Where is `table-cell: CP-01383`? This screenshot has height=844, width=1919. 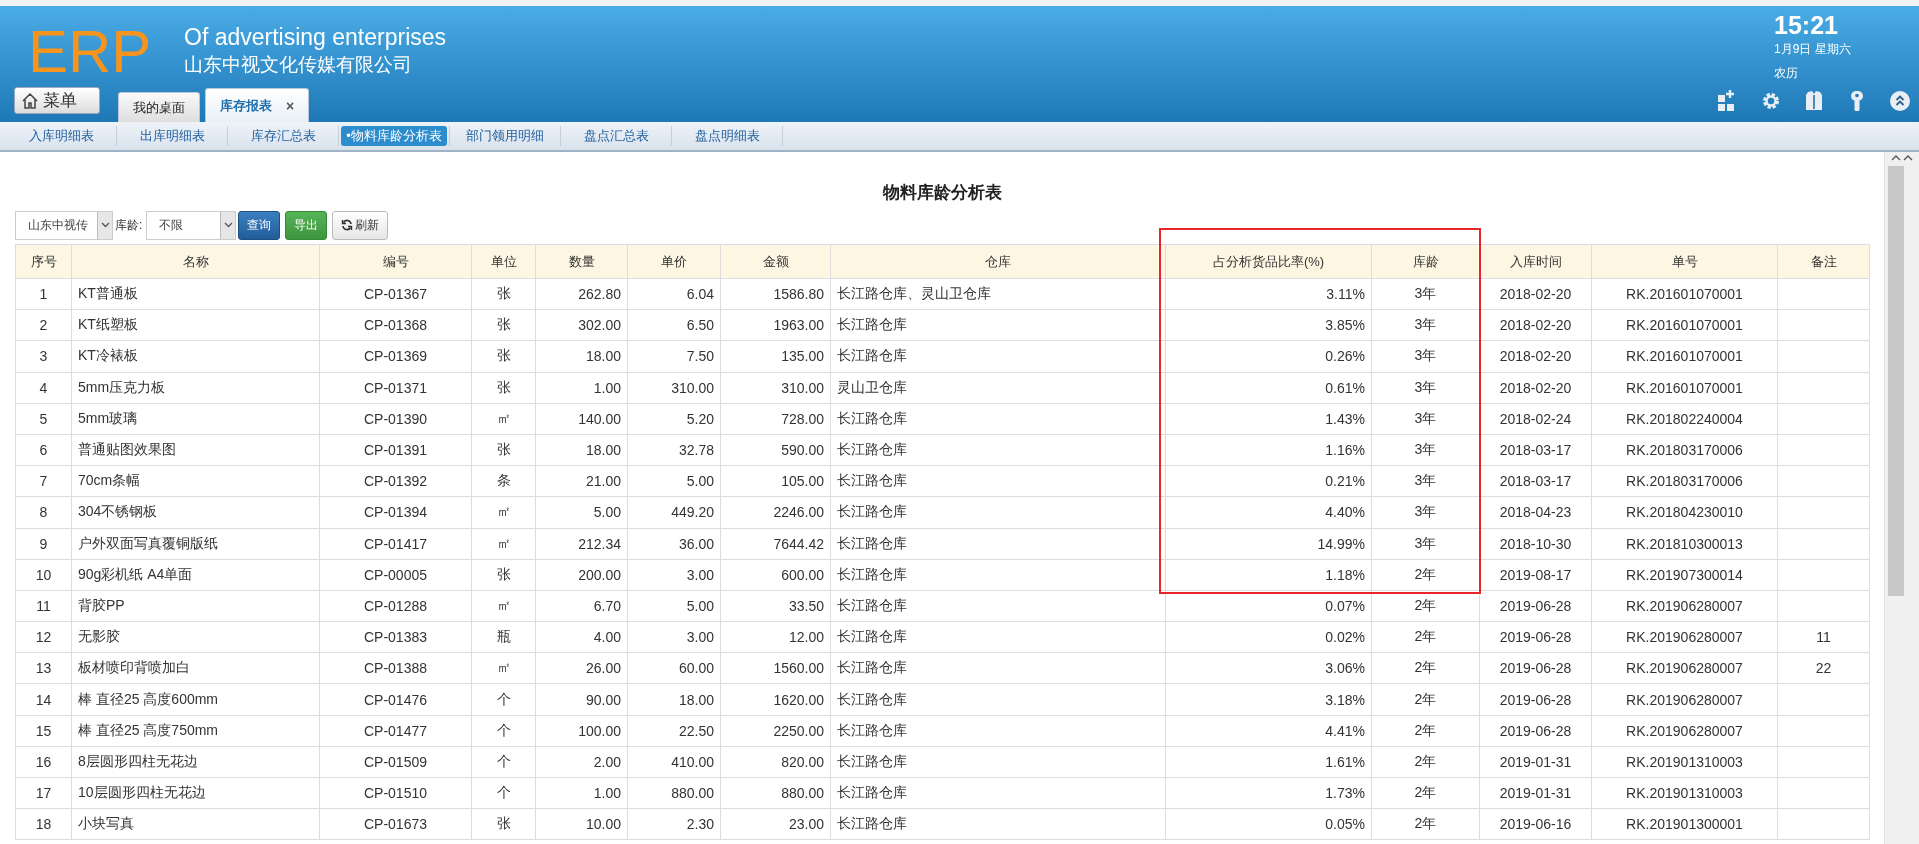 table-cell: CP-01383 is located at coordinates (395, 637).